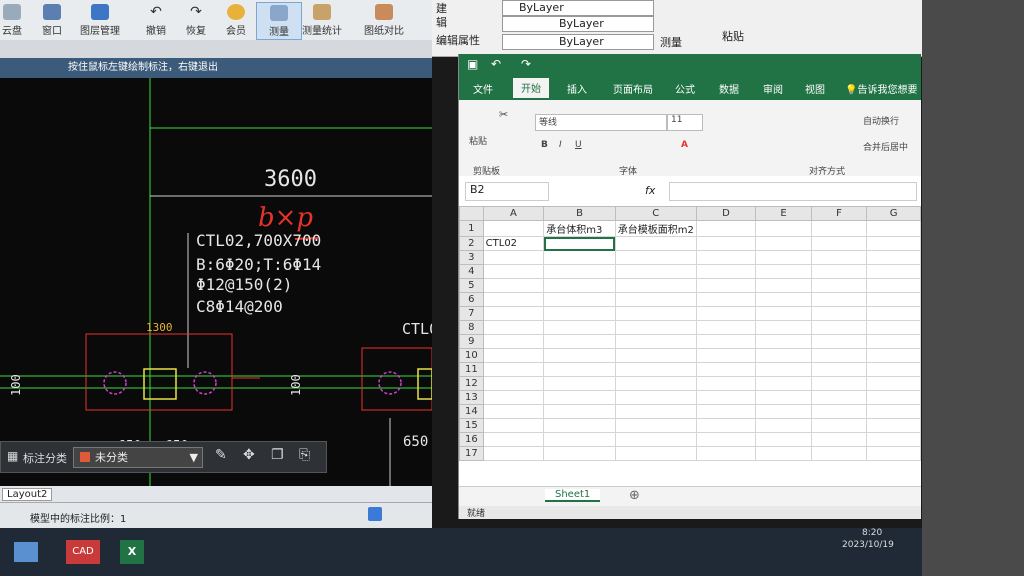 This screenshot has height=576, width=1024. I want to click on cell-G8, so click(893, 327).